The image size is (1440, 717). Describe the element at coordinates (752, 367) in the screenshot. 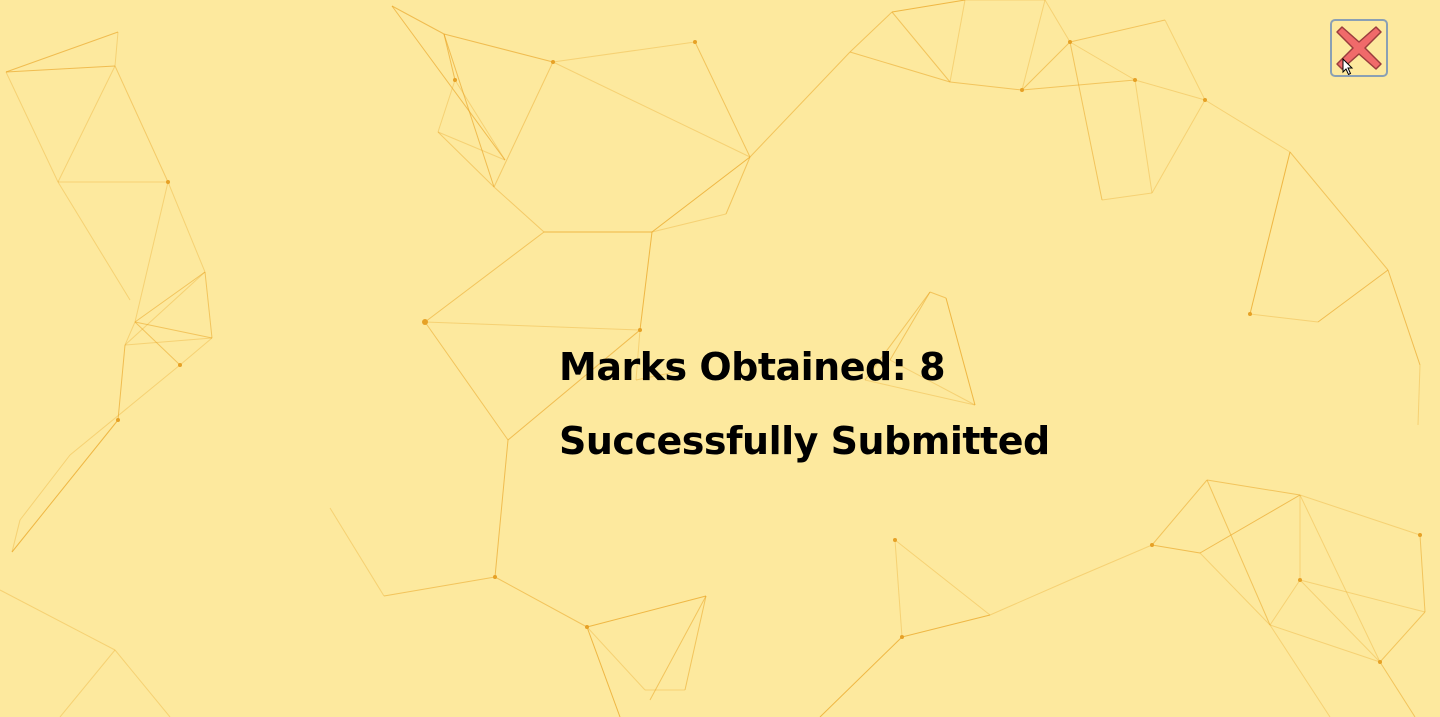

I see `marks-obtained-text: Marks Obtained: 8` at that location.